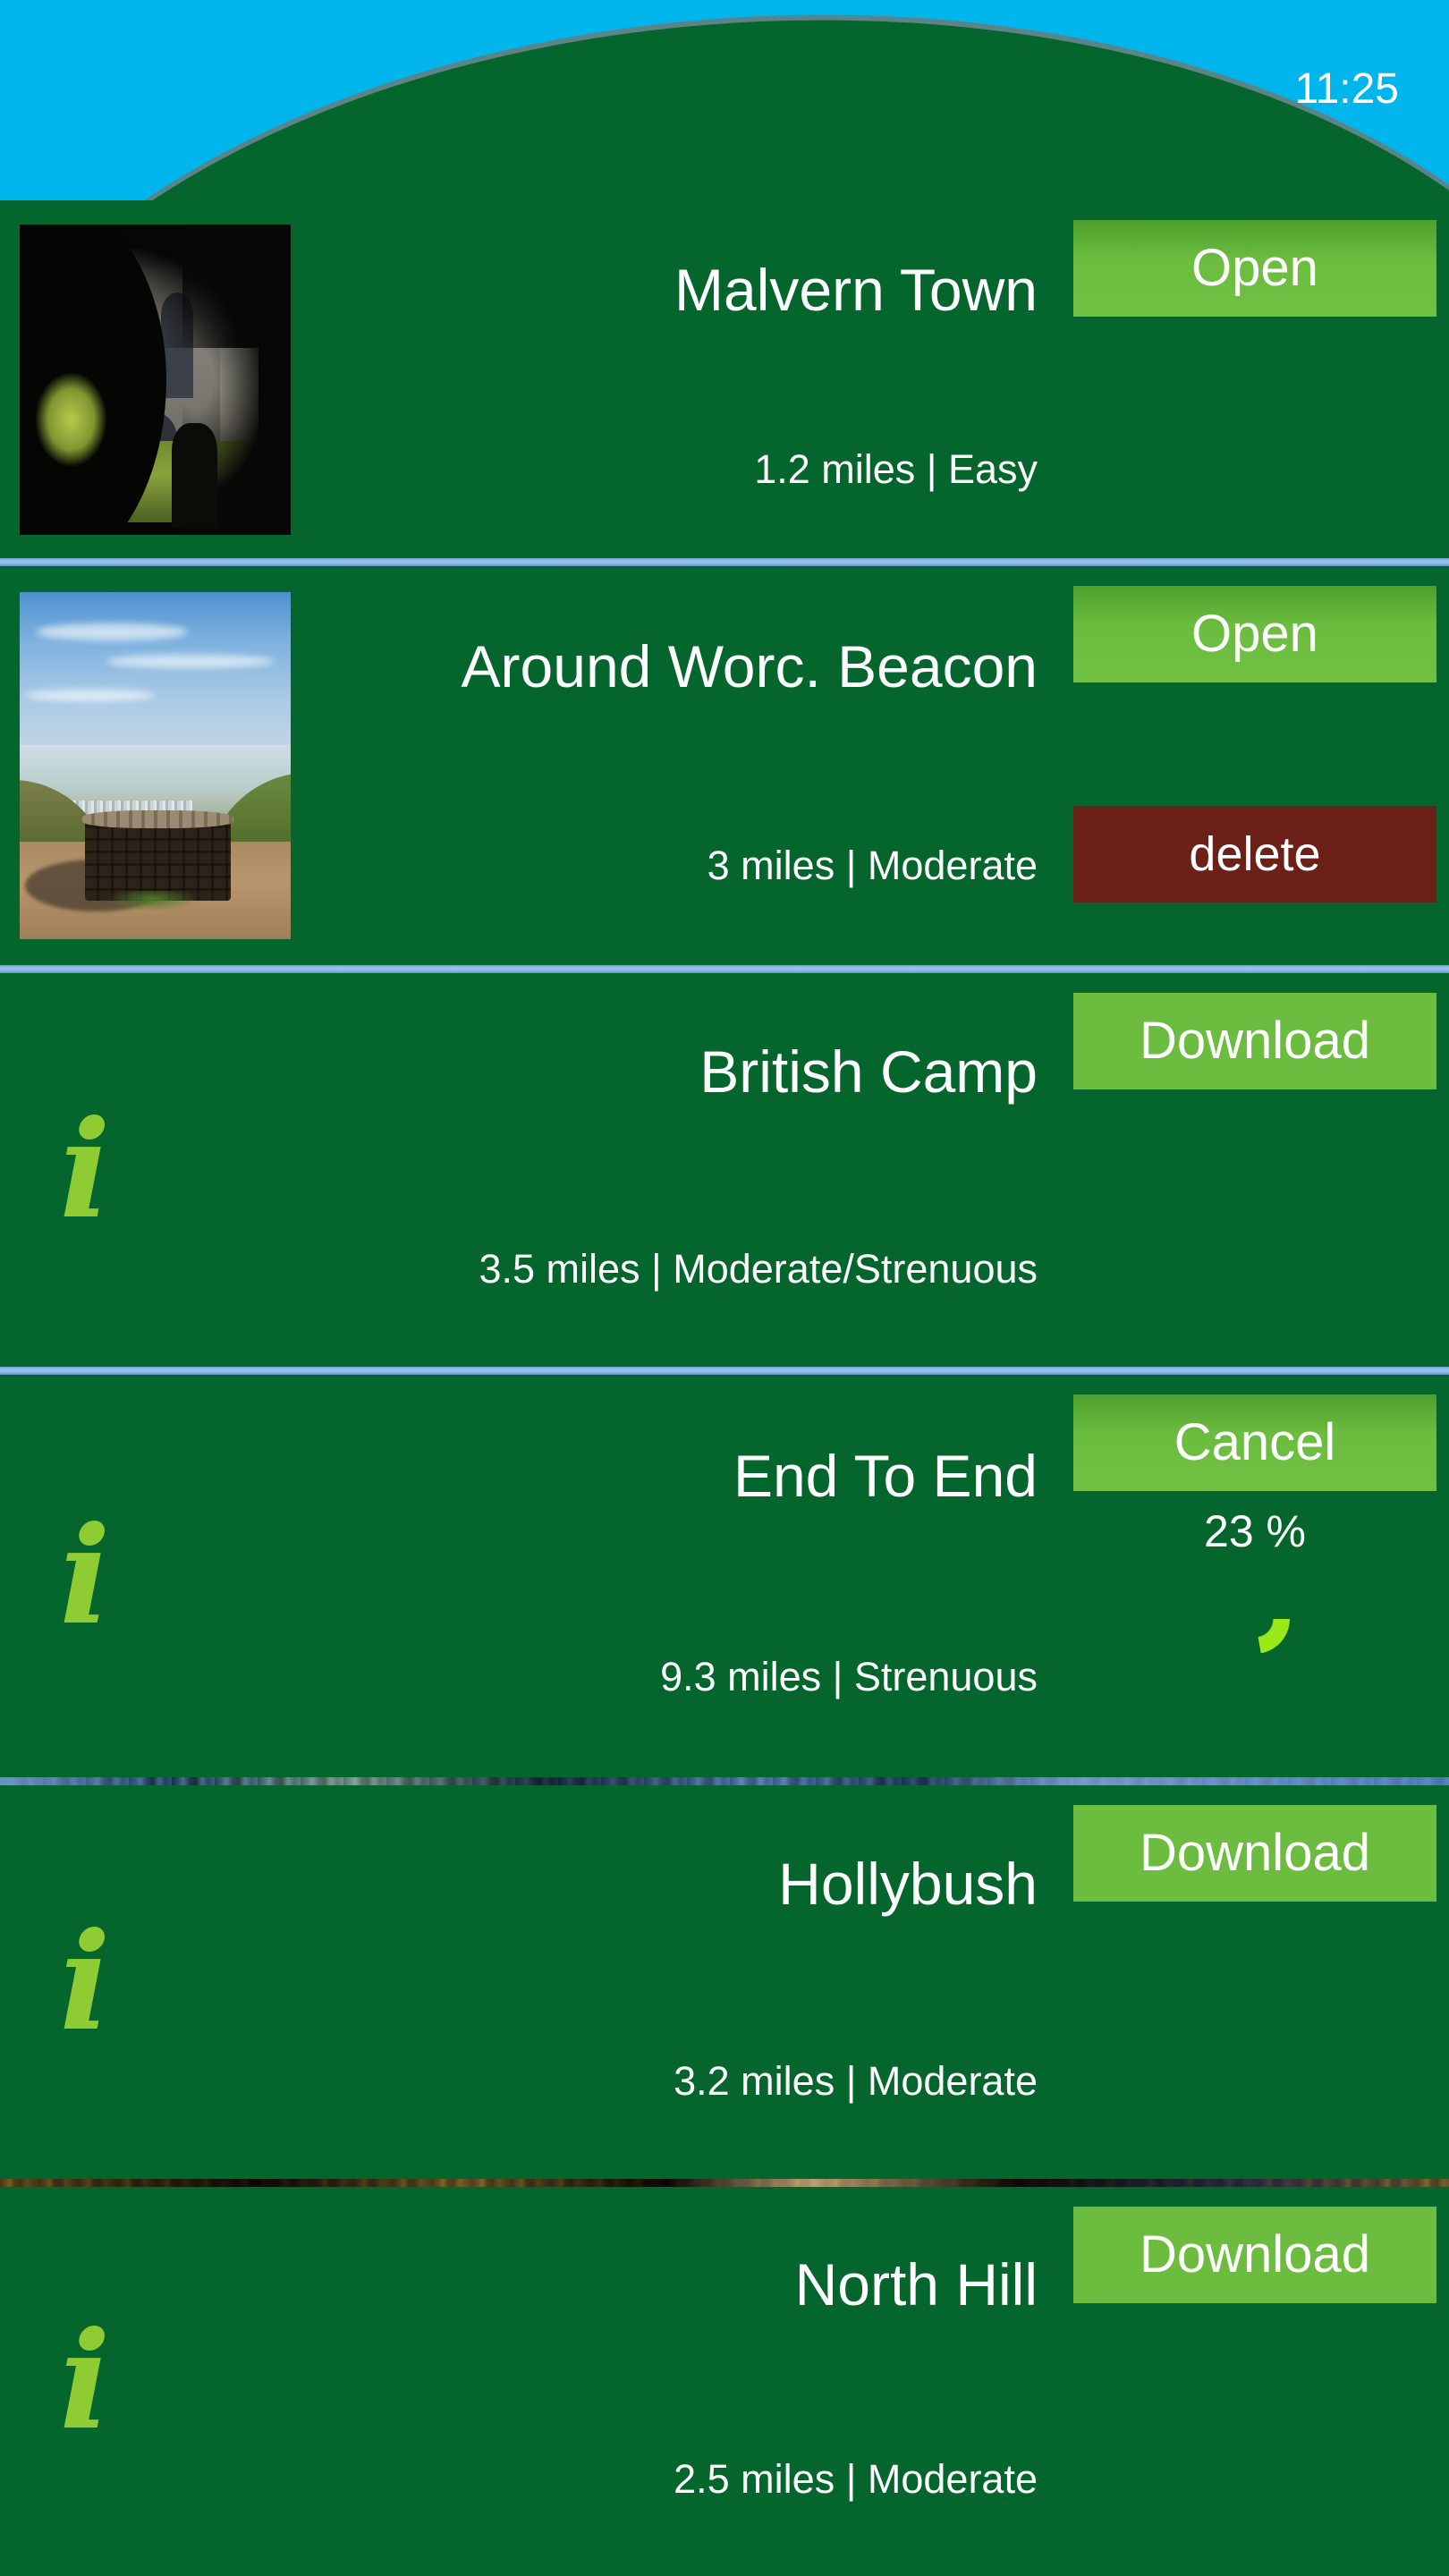 The width and height of the screenshot is (1449, 2576). Describe the element at coordinates (916, 2284) in the screenshot. I see `walk-title: North Hill` at that location.